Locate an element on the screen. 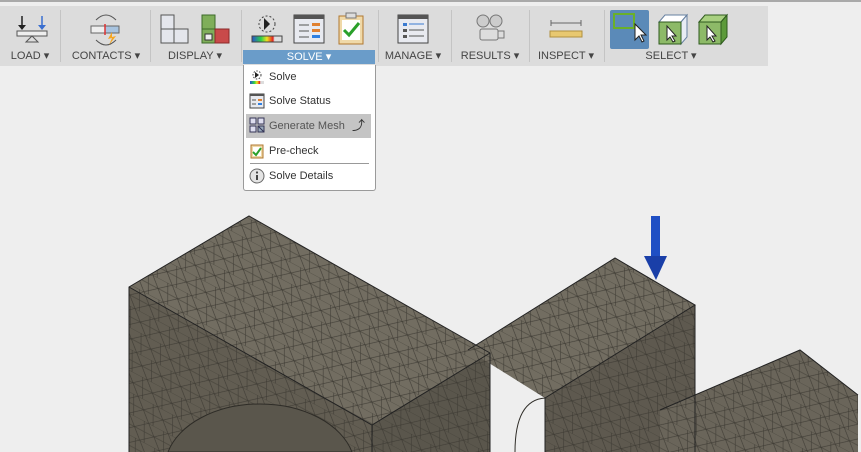  window-select-button is located at coordinates (629, 29).